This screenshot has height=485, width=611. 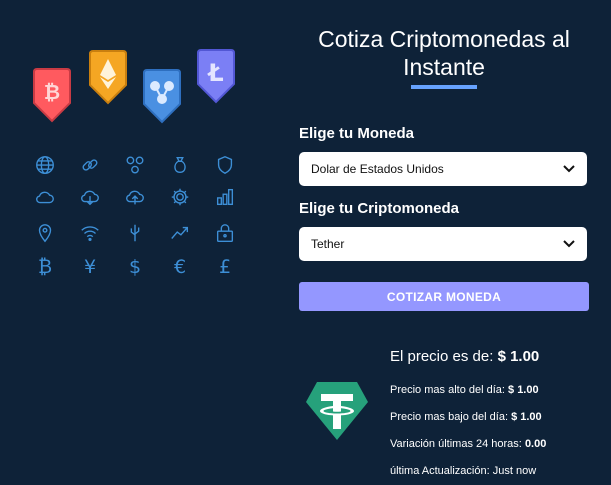 I want to click on cloud-upload-icon, so click(x=135, y=197).